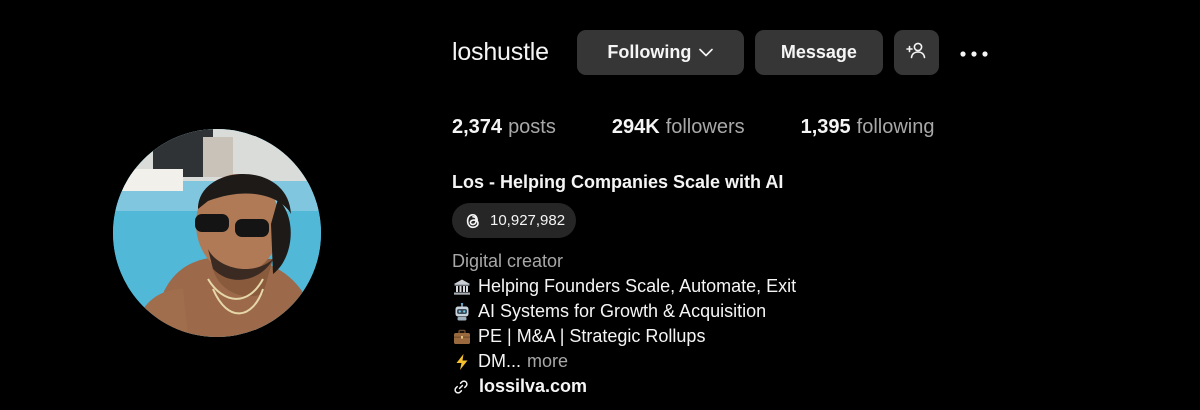 This screenshot has height=410, width=1200. Describe the element at coordinates (624, 386) in the screenshot. I see `website-link-row: lossilva.com` at that location.